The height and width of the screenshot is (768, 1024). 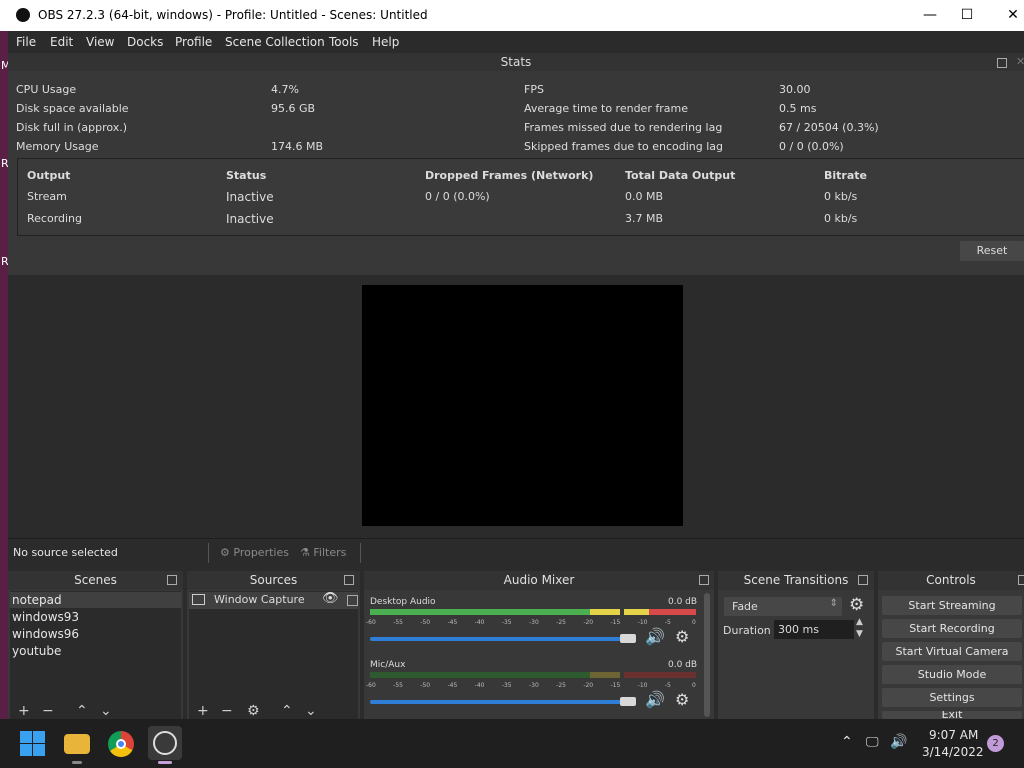 I want to click on source-status: No source selected, so click(x=65, y=552).